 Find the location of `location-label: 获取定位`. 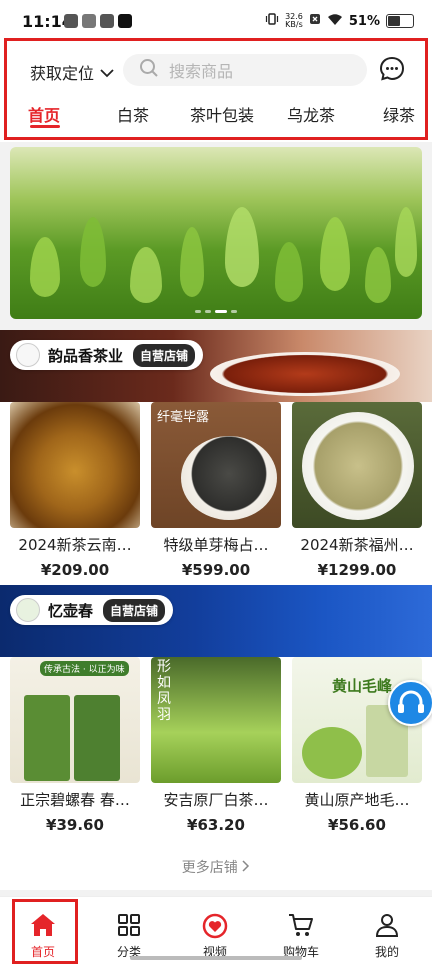

location-label: 获取定位 is located at coordinates (62, 73).